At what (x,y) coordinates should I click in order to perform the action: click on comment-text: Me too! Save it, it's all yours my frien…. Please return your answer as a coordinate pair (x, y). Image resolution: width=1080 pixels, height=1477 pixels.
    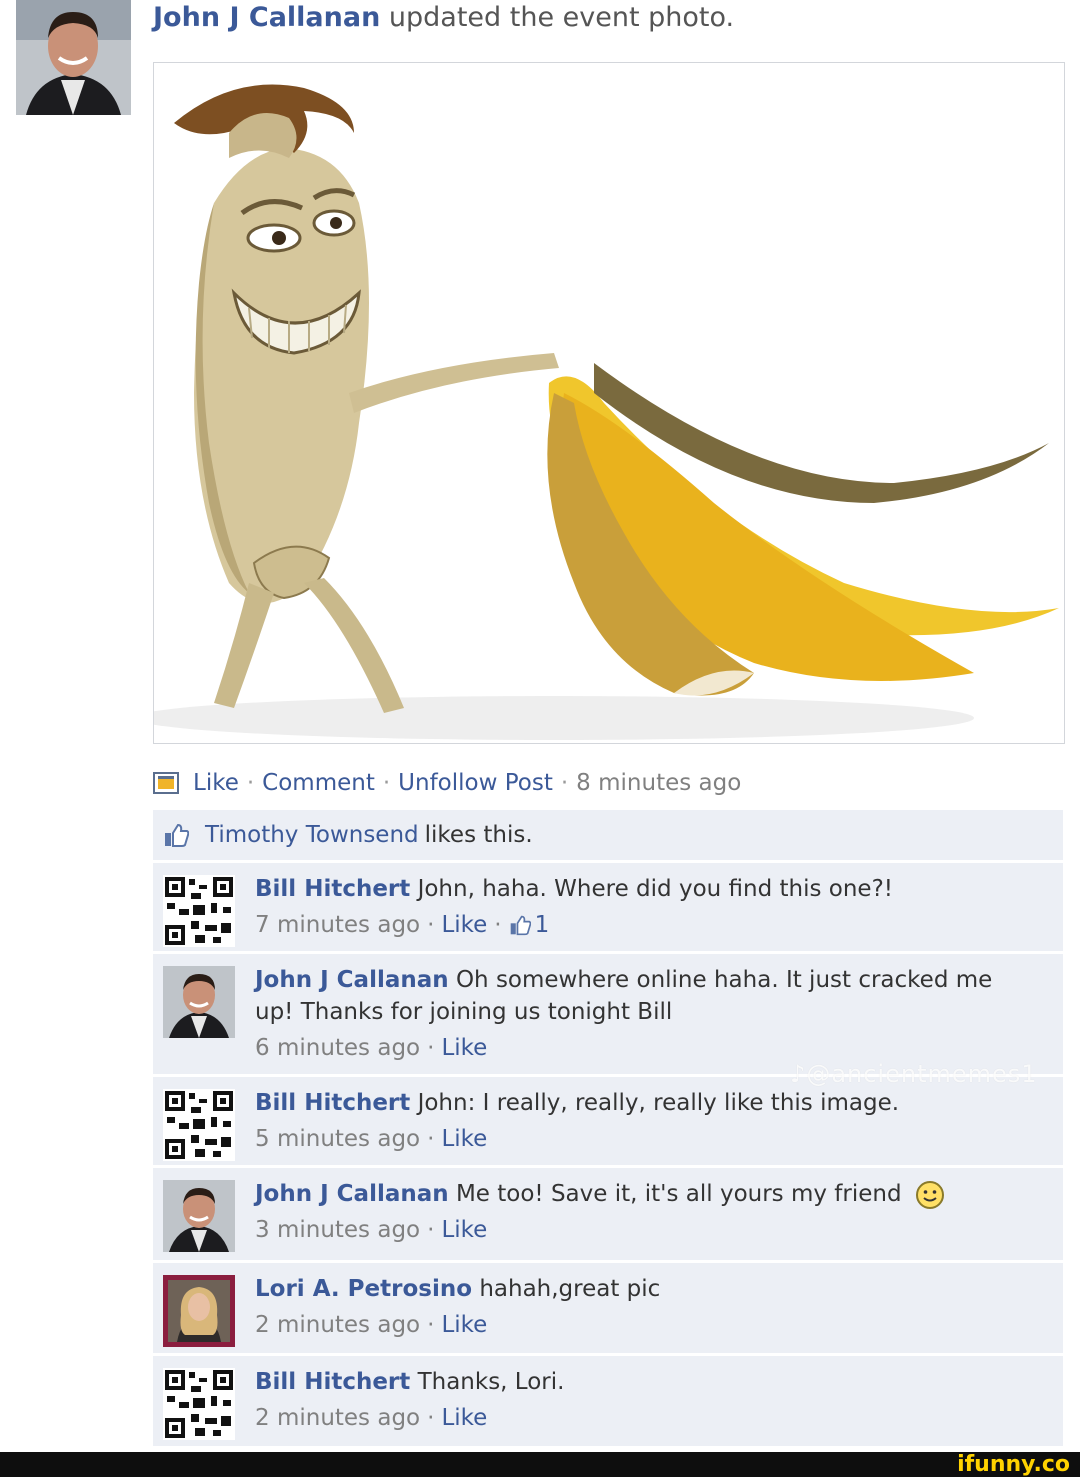
    Looking at the image, I should click on (678, 1194).